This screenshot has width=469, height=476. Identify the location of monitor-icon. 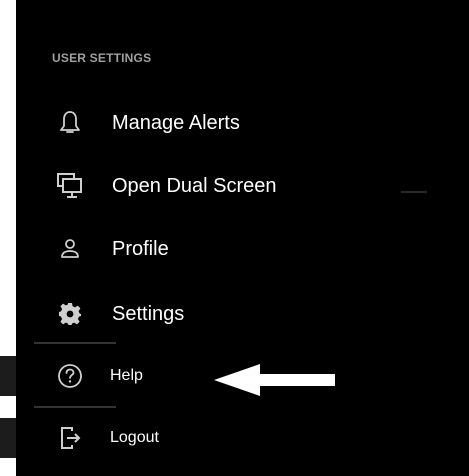
(70, 186).